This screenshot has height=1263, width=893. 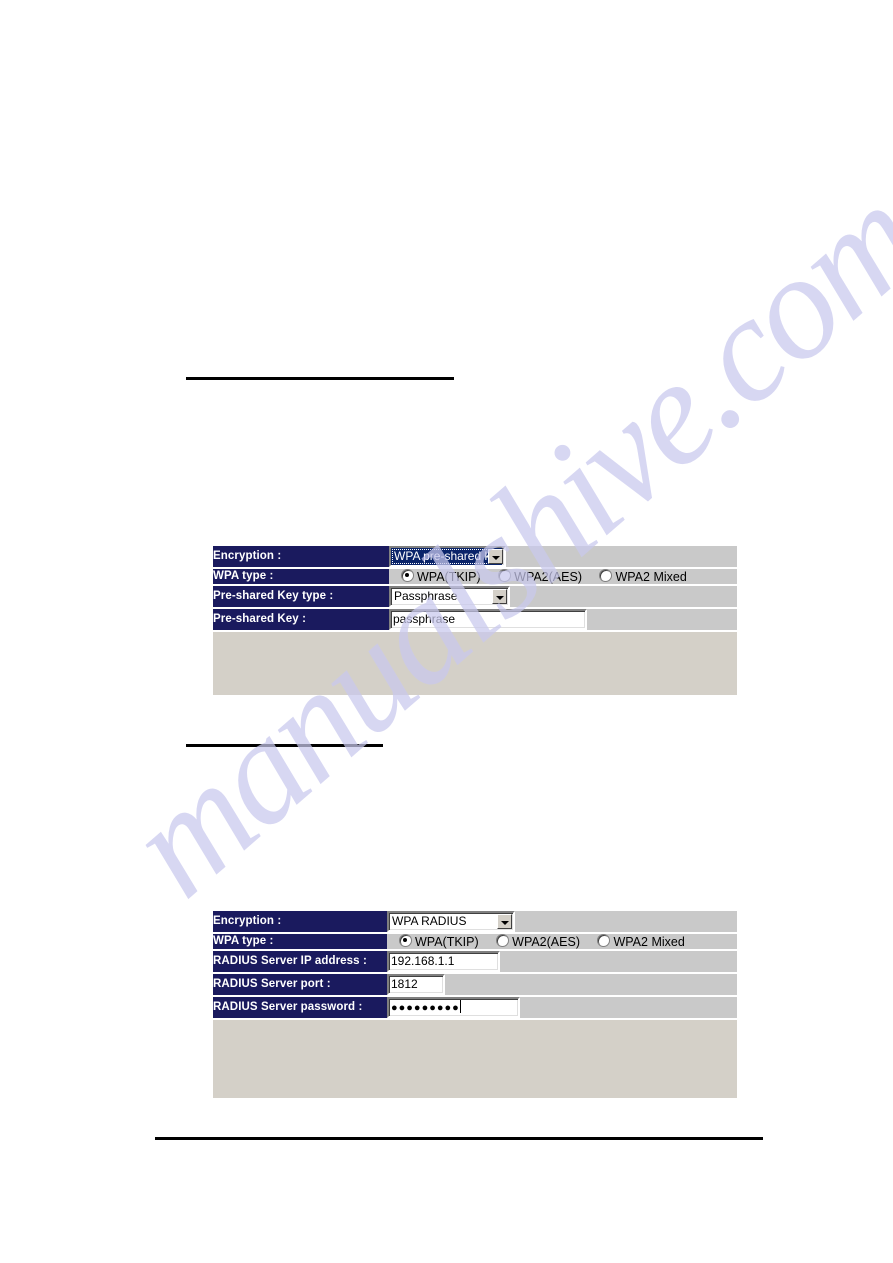 I want to click on radius-server-ip-value-cell: 192.168.1.1, so click(x=562, y=962).